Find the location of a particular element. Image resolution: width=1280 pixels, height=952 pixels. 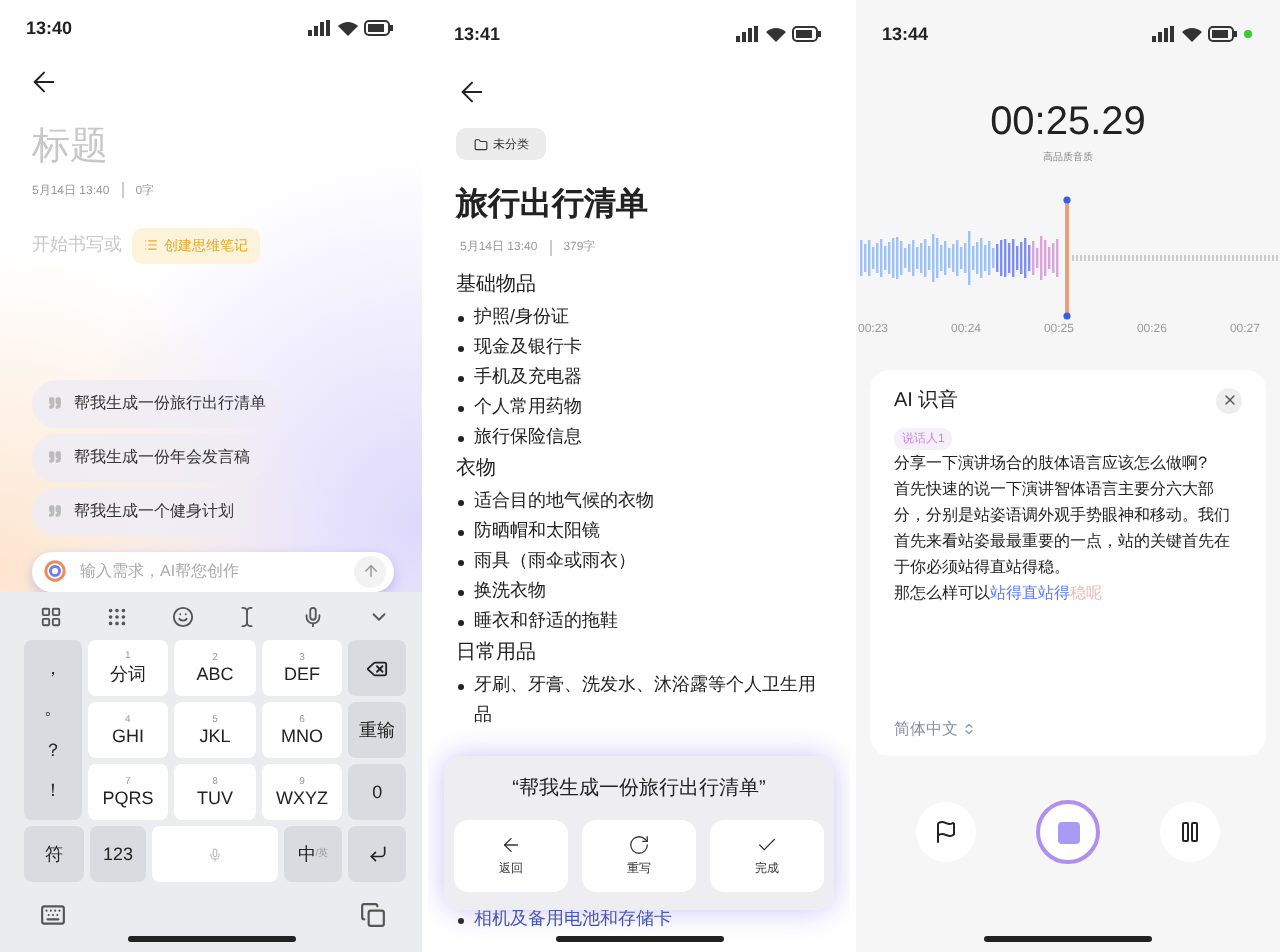

list-item: 雨具（雨伞或雨衣） is located at coordinates (555, 561).